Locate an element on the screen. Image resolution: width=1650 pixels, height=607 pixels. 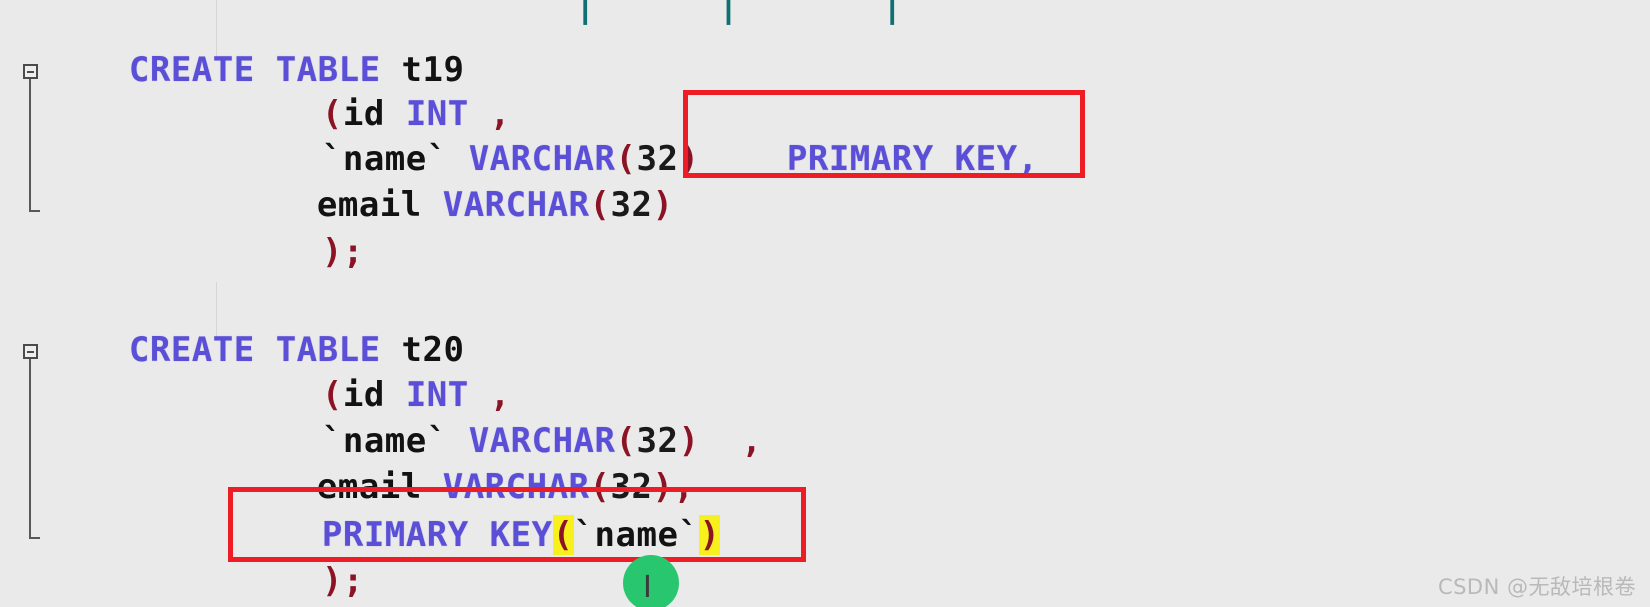
type-length: 32 is located at coordinates (631, 205).